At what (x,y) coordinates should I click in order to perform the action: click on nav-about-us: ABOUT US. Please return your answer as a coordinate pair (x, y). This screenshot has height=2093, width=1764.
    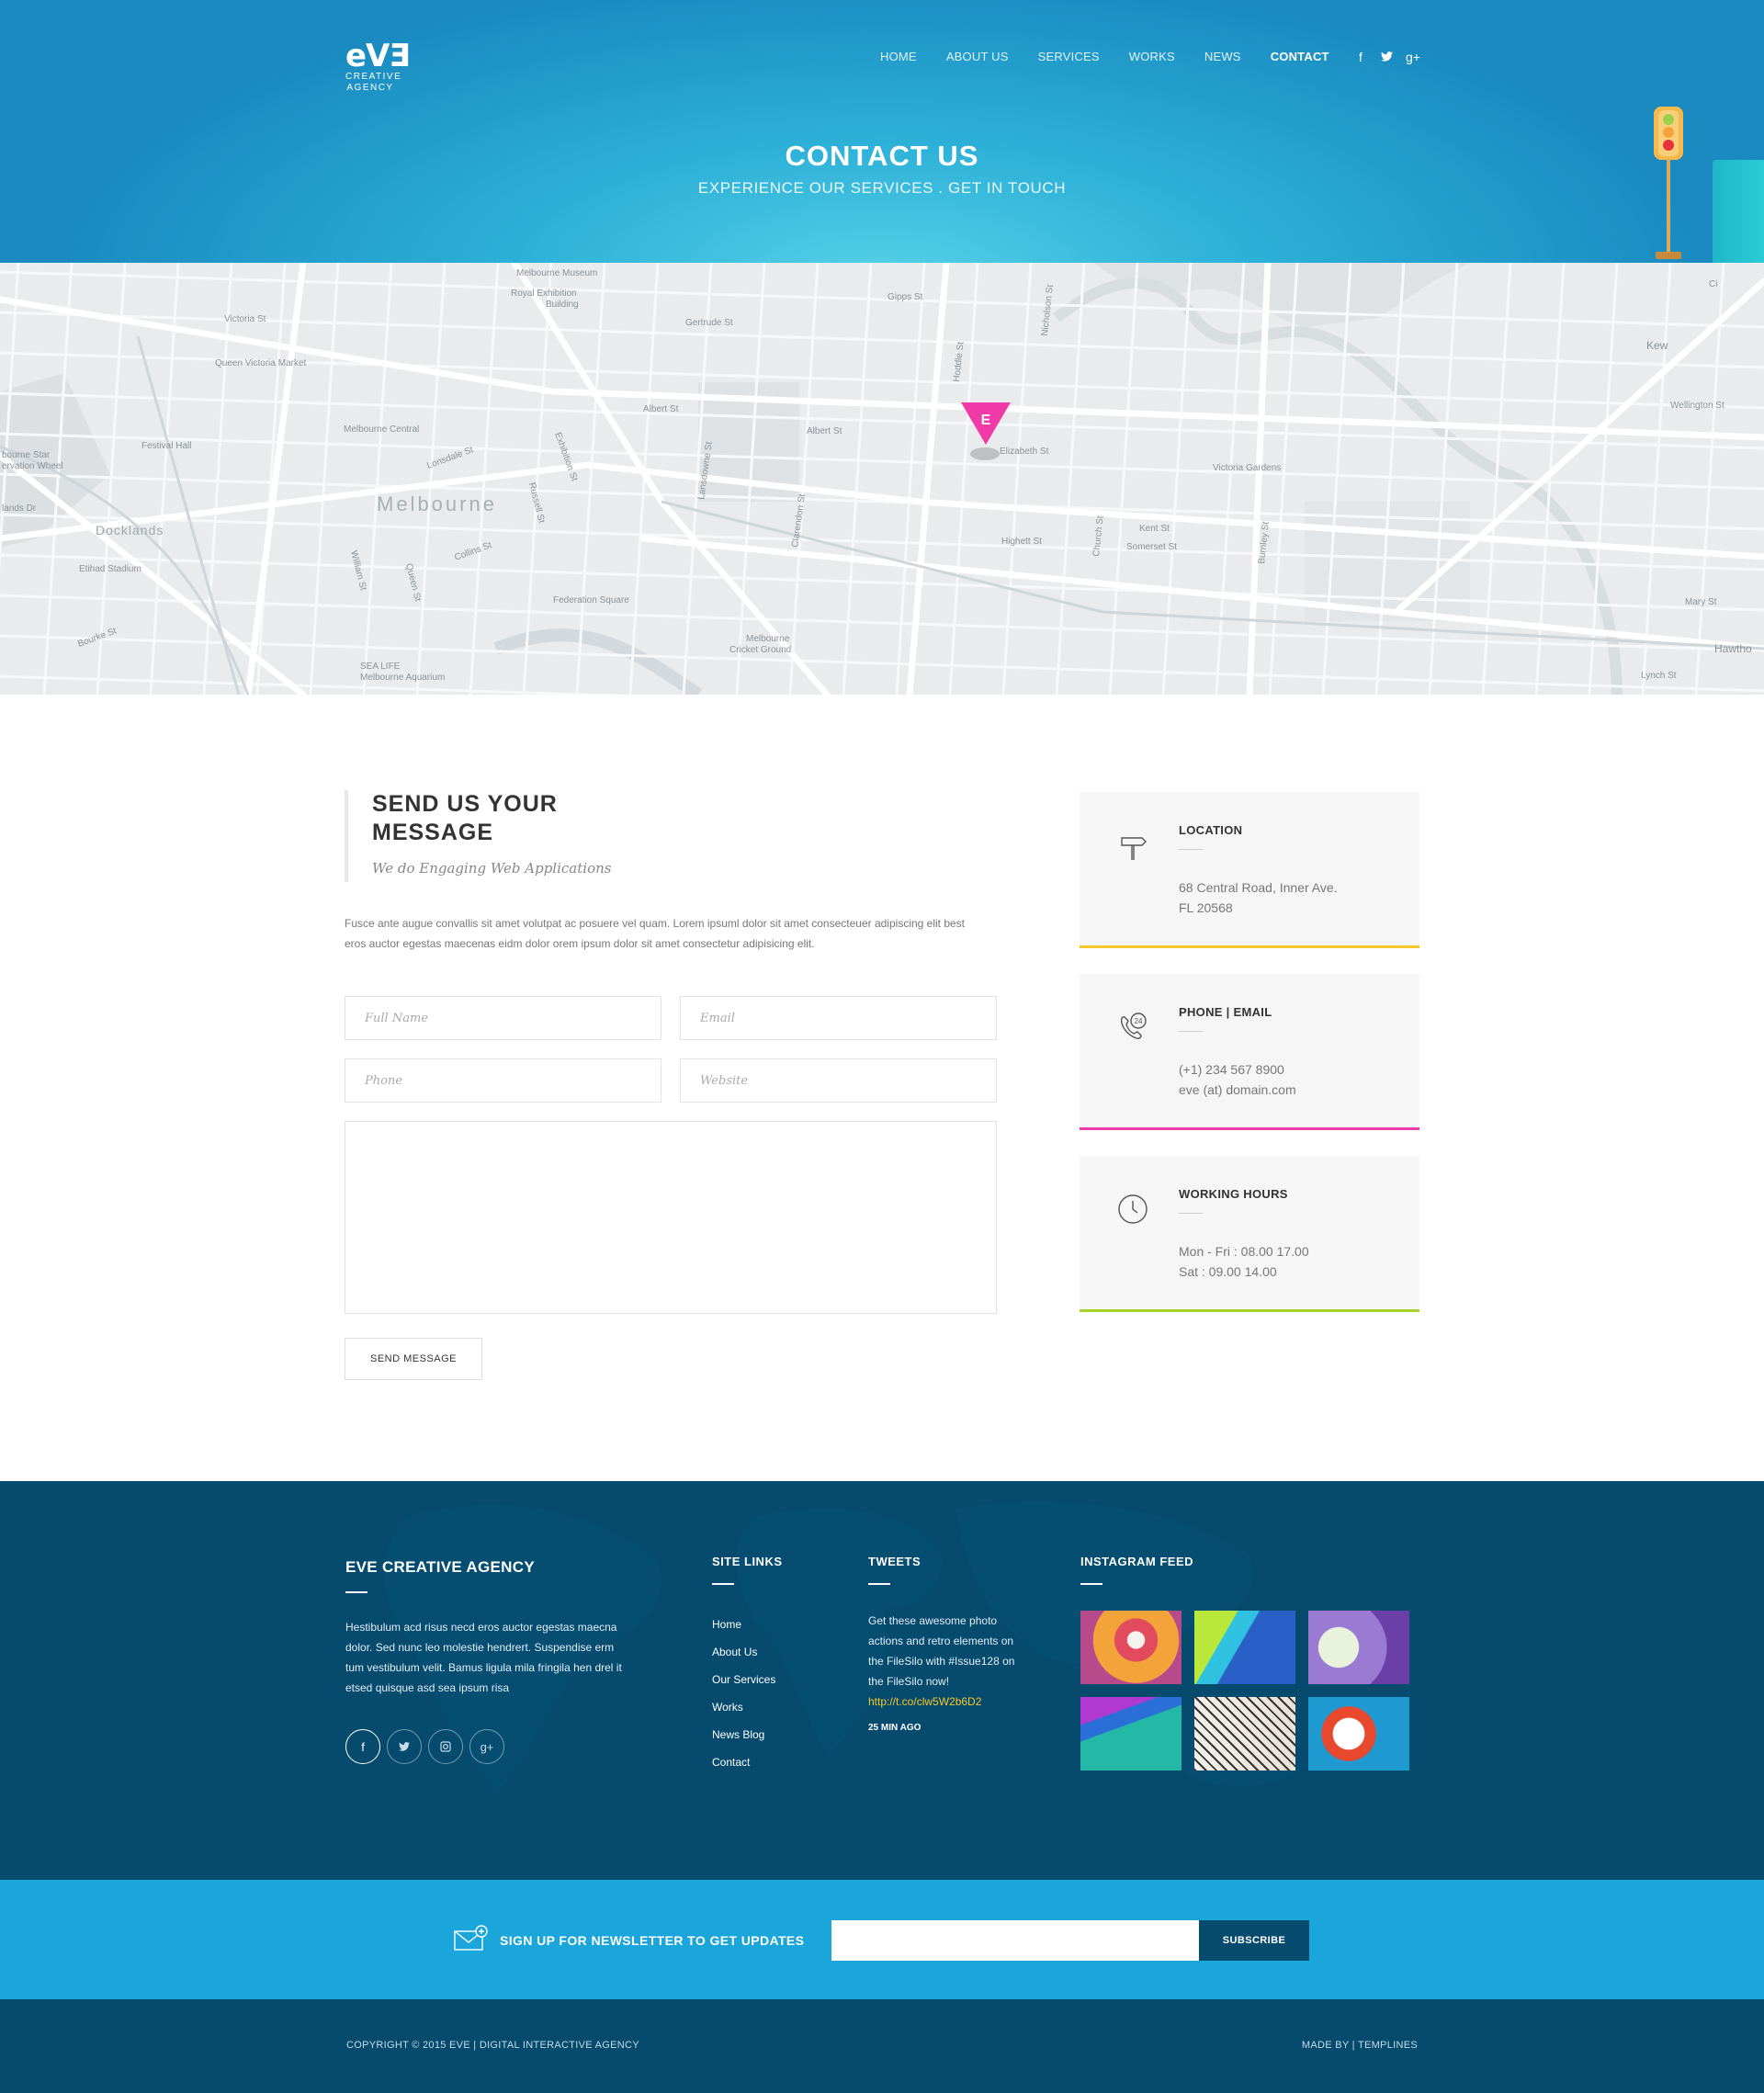
    Looking at the image, I should click on (977, 56).